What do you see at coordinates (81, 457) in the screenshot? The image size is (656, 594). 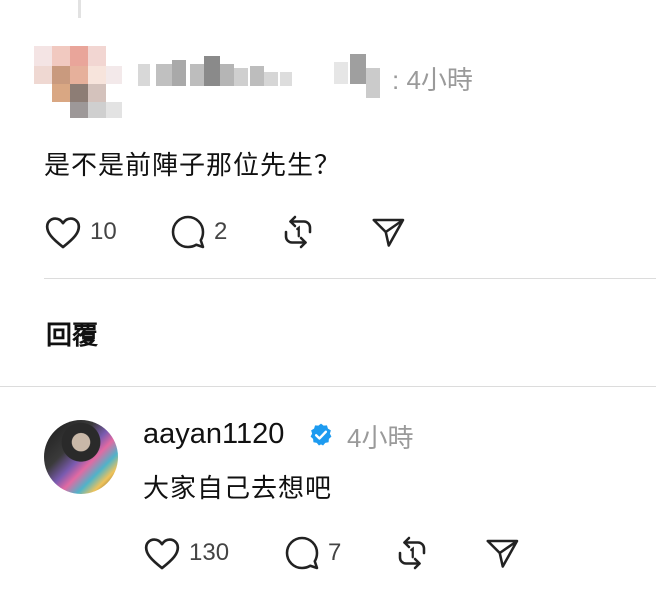 I see `avatar` at bounding box center [81, 457].